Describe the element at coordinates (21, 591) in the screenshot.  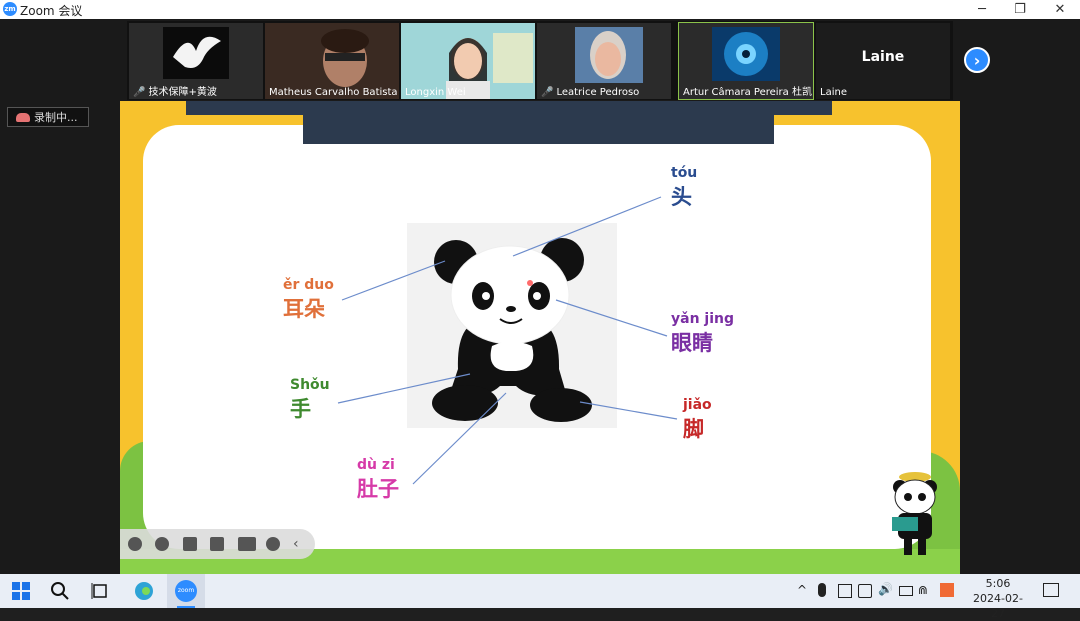
I see `windows-start-icon` at that location.